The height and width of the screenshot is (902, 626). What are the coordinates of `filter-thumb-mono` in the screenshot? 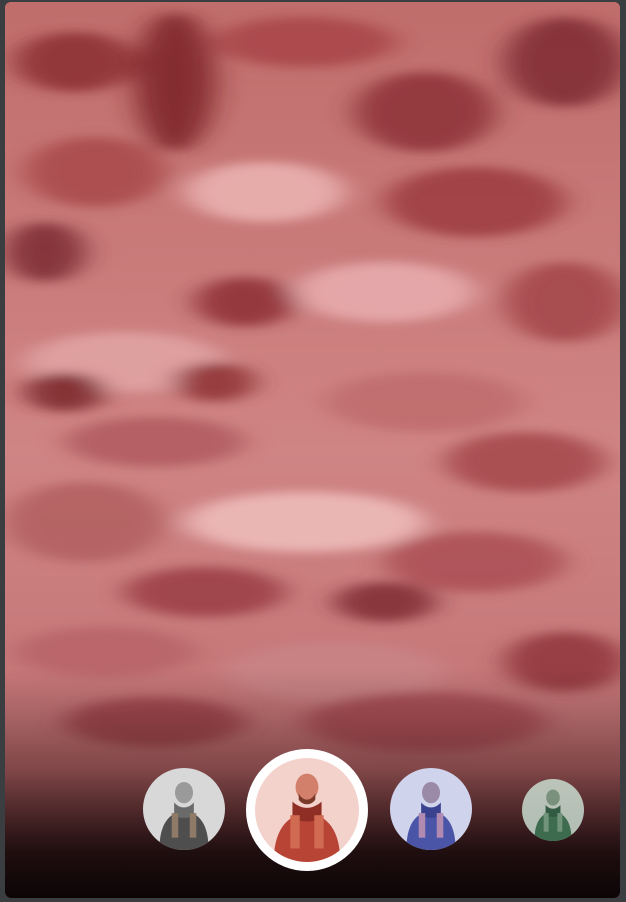 It's located at (184, 809).